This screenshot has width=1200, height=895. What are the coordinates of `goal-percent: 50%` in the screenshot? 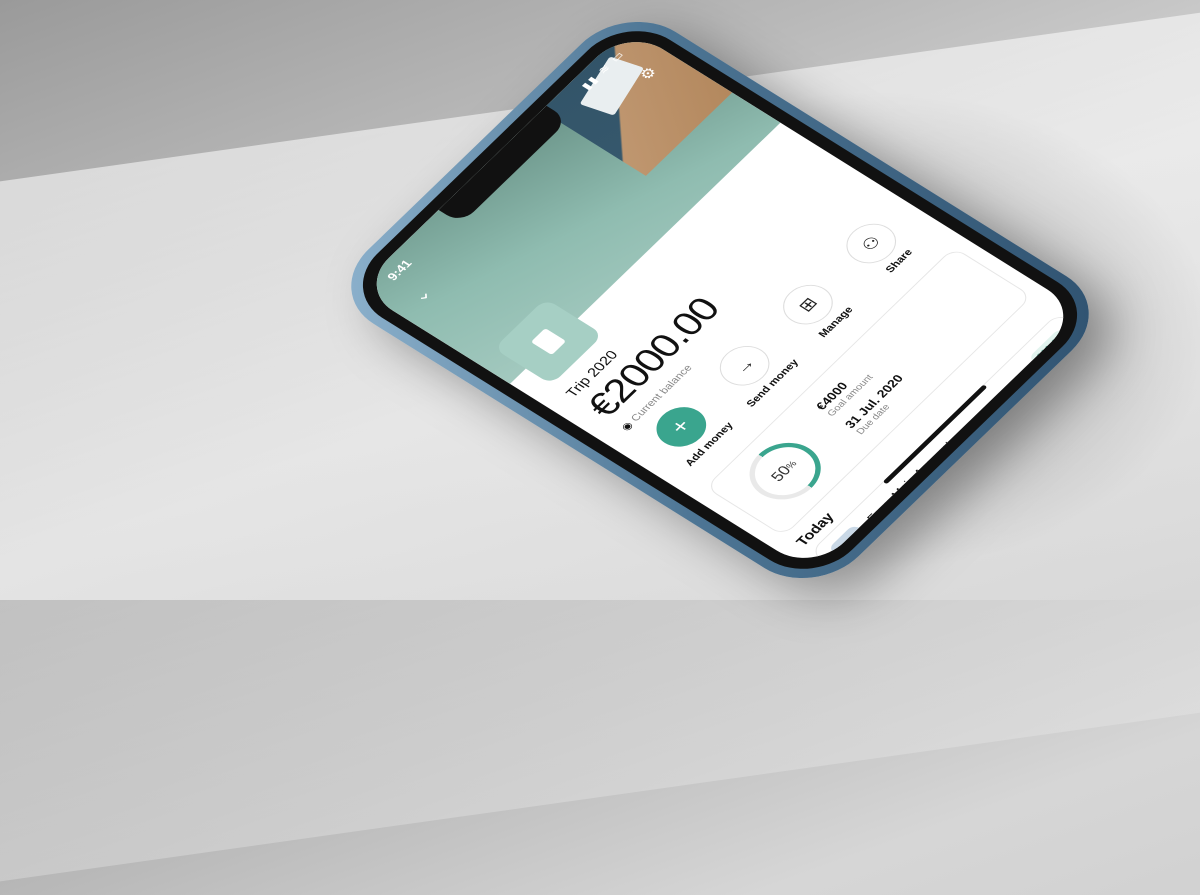 It's located at (785, 471).